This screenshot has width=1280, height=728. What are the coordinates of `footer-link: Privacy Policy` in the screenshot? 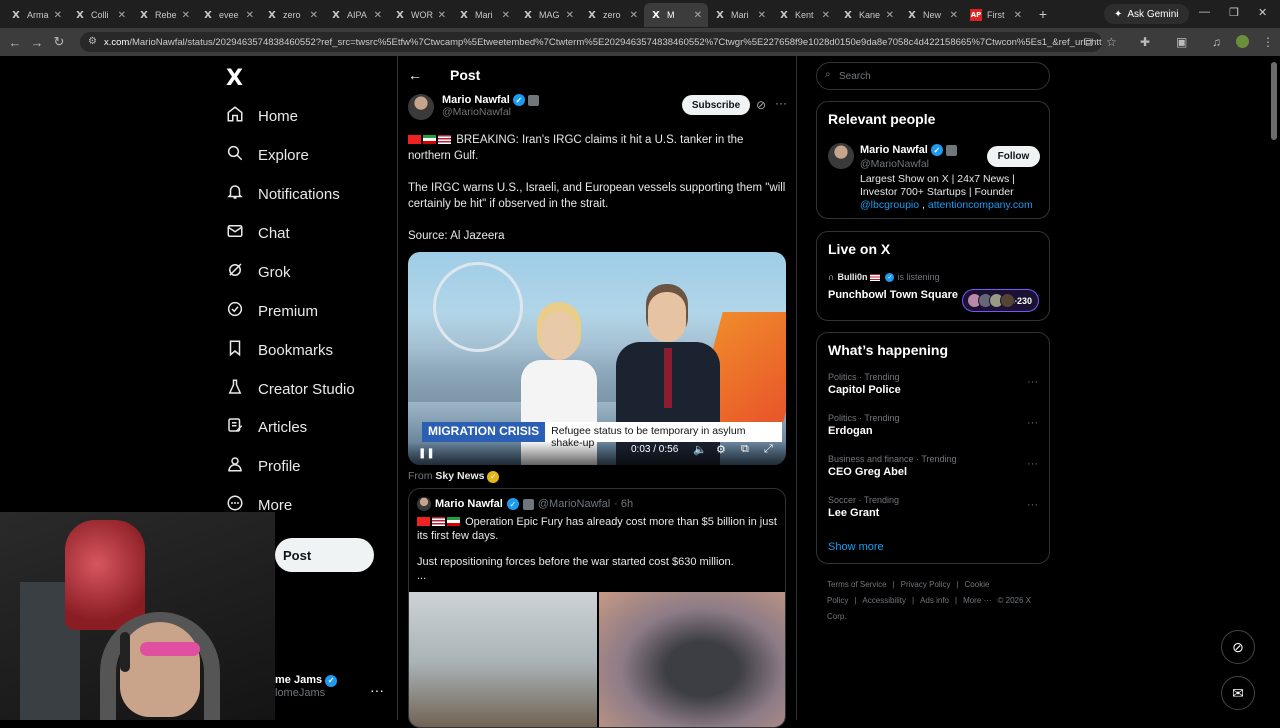 It's located at (926, 584).